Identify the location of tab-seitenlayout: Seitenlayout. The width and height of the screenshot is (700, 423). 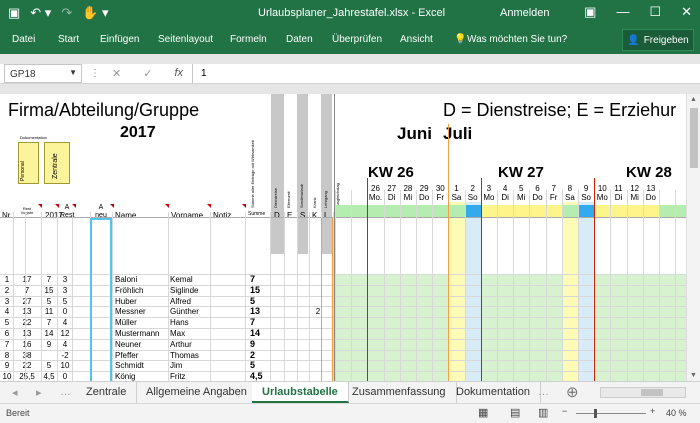
(185, 39).